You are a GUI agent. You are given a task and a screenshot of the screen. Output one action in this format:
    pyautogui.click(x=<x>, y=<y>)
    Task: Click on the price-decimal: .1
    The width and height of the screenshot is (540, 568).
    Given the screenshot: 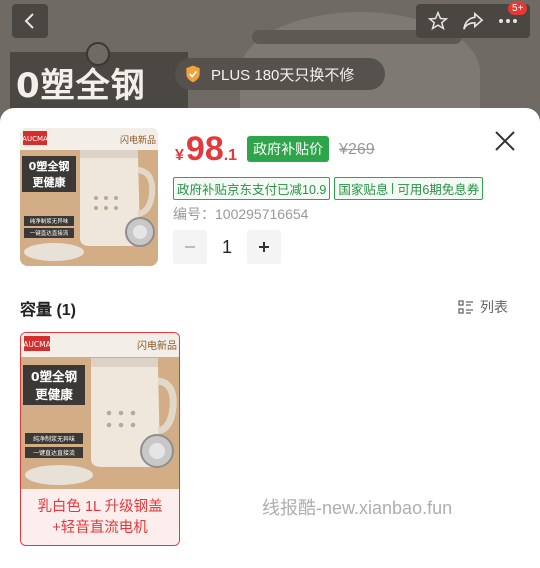 What is the action you would take?
    pyautogui.click(x=230, y=155)
    